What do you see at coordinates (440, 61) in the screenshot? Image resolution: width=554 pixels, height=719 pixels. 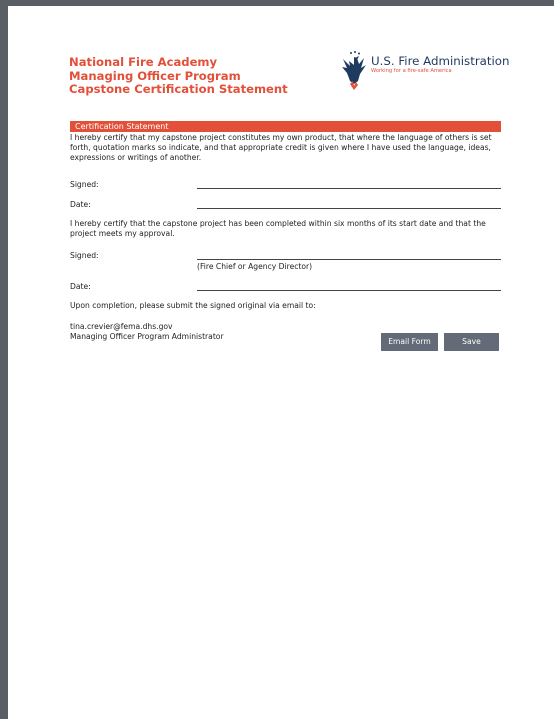 I see `logo-name: U.S. Fire Administration` at bounding box center [440, 61].